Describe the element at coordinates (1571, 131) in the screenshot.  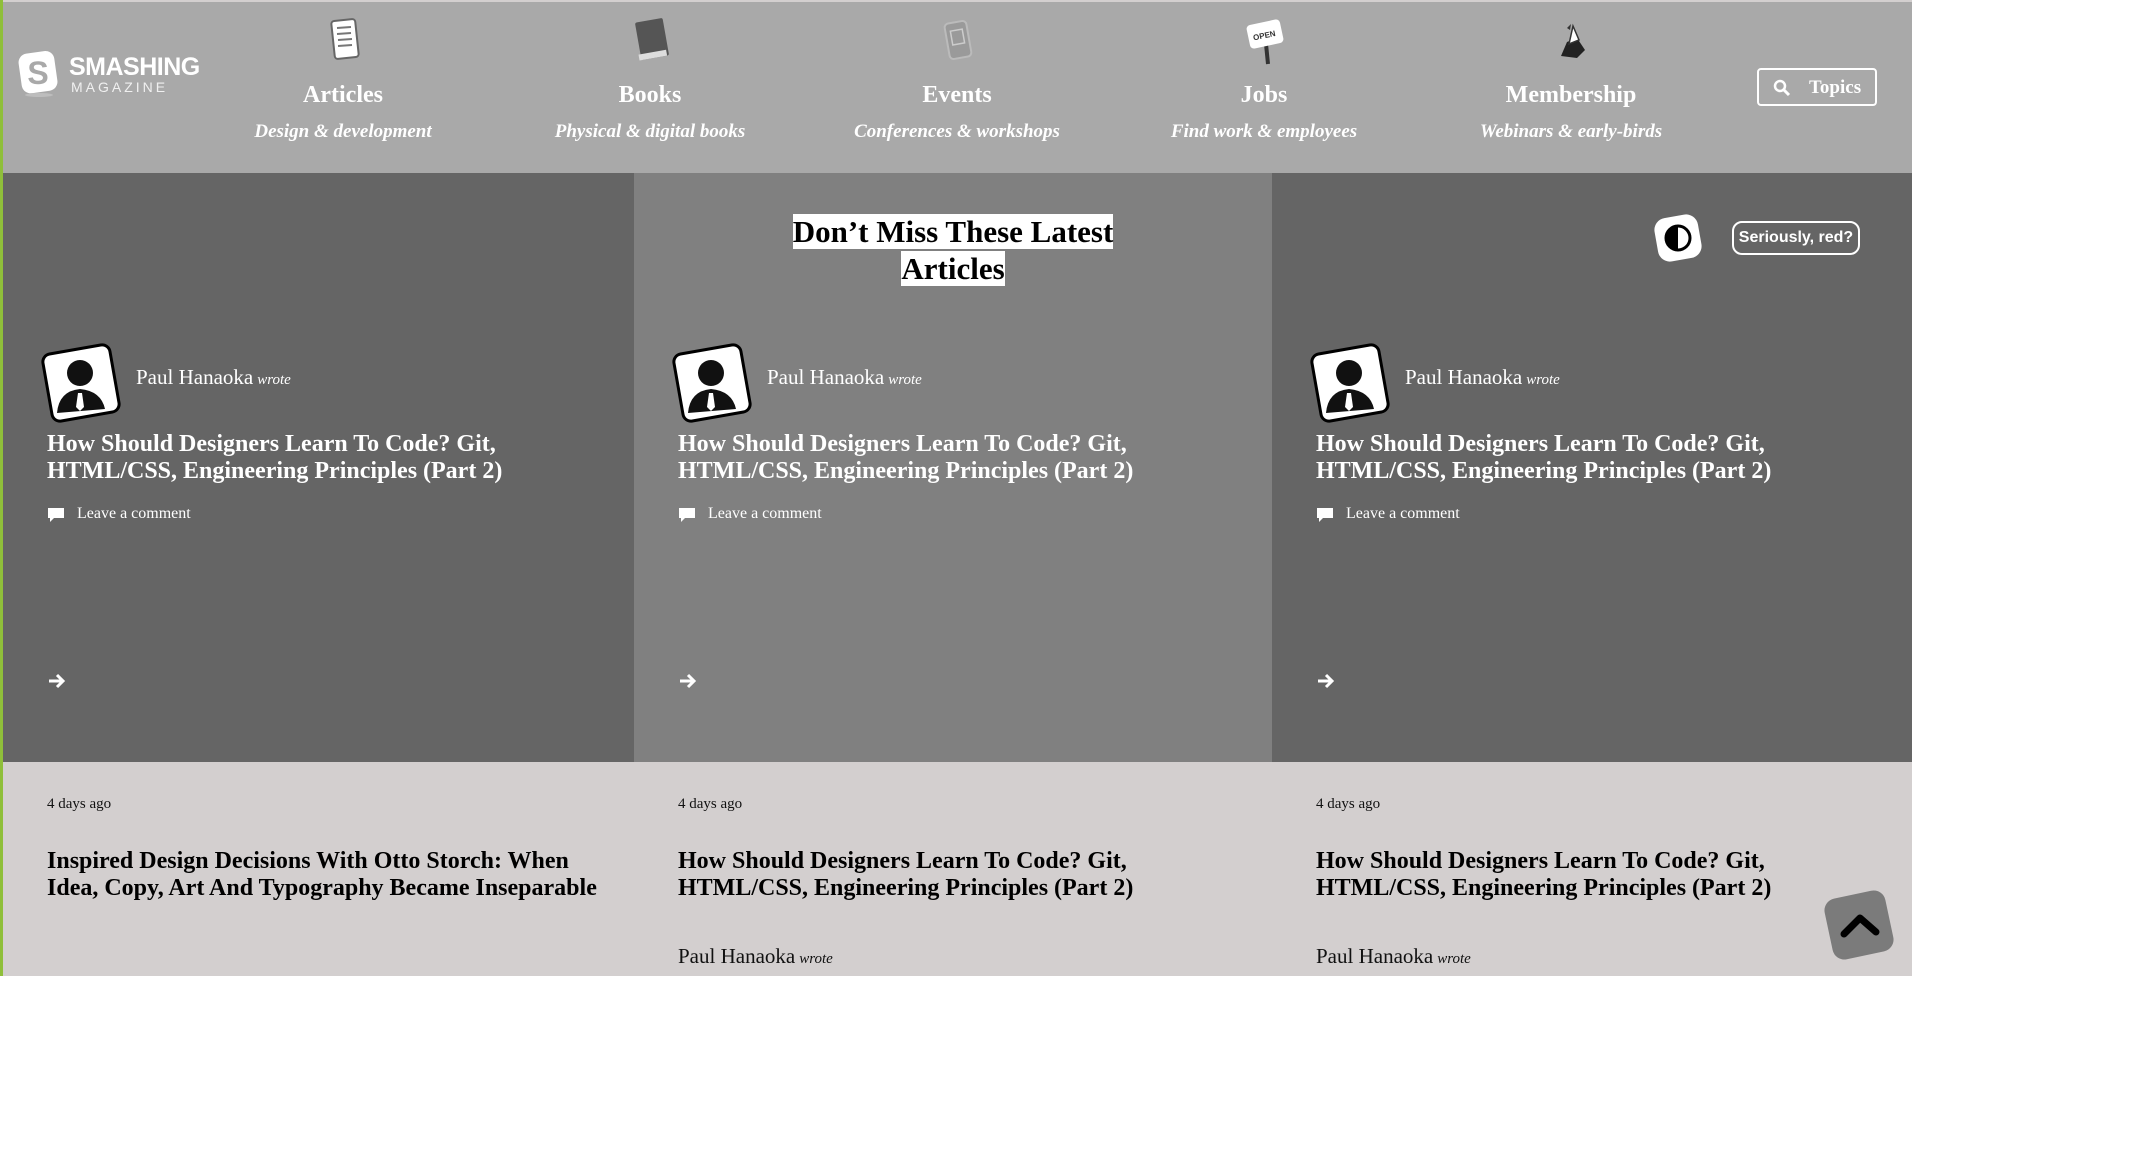
I see `nav-sub-membership: Webinars & early-birds` at that location.